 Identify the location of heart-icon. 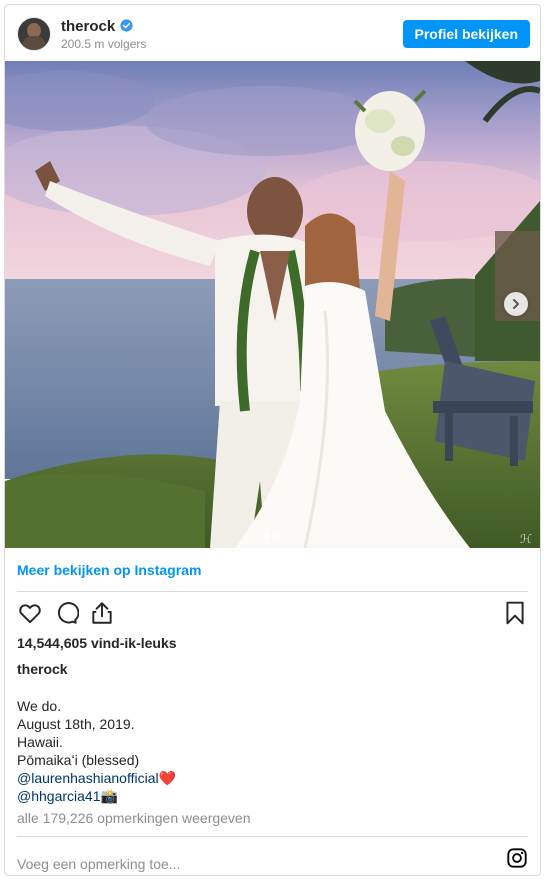
(30, 613).